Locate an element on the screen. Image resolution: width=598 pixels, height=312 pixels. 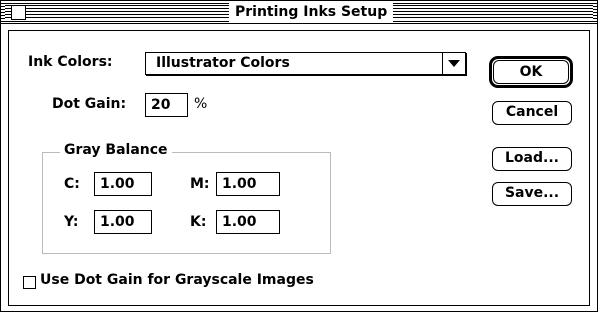
m-input is located at coordinates (248, 184).